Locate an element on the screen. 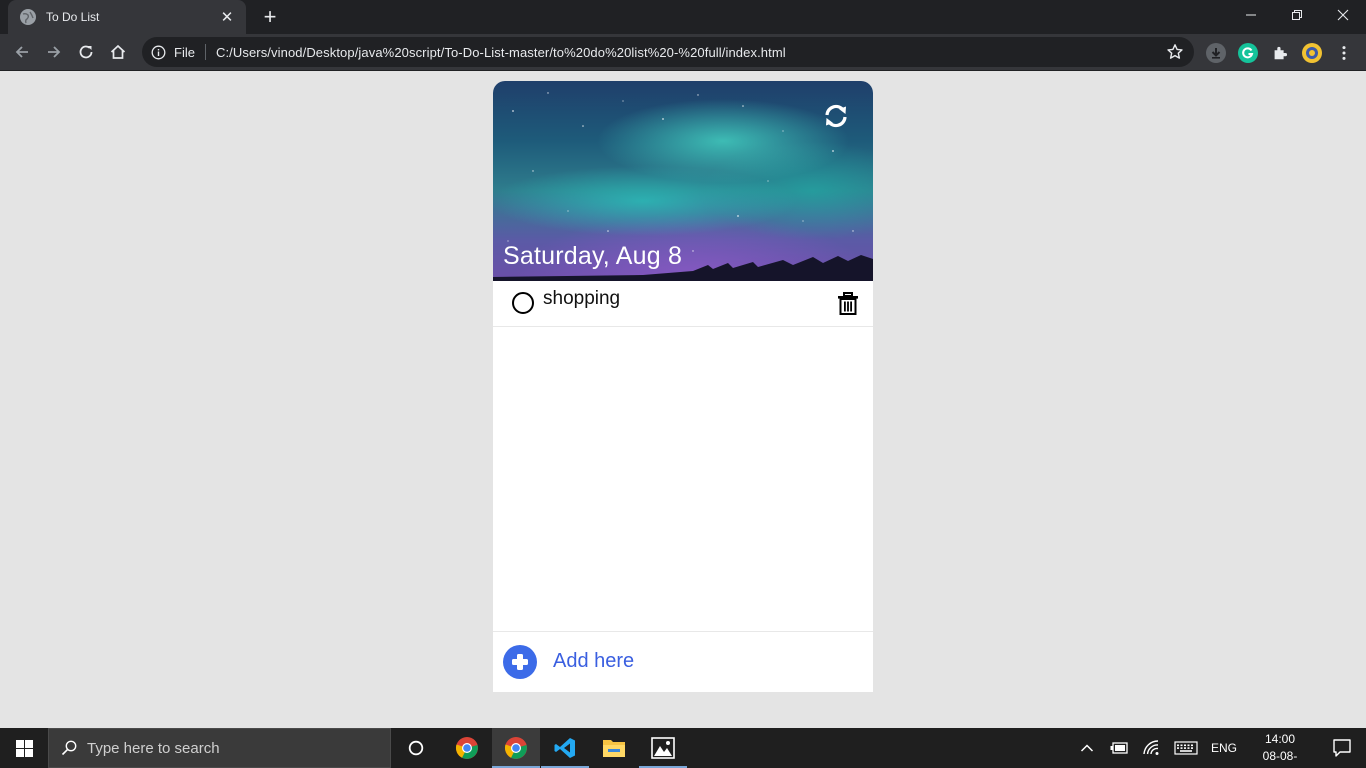 The image size is (1366, 768). extensions-puzzle-icon is located at coordinates (1280, 53).